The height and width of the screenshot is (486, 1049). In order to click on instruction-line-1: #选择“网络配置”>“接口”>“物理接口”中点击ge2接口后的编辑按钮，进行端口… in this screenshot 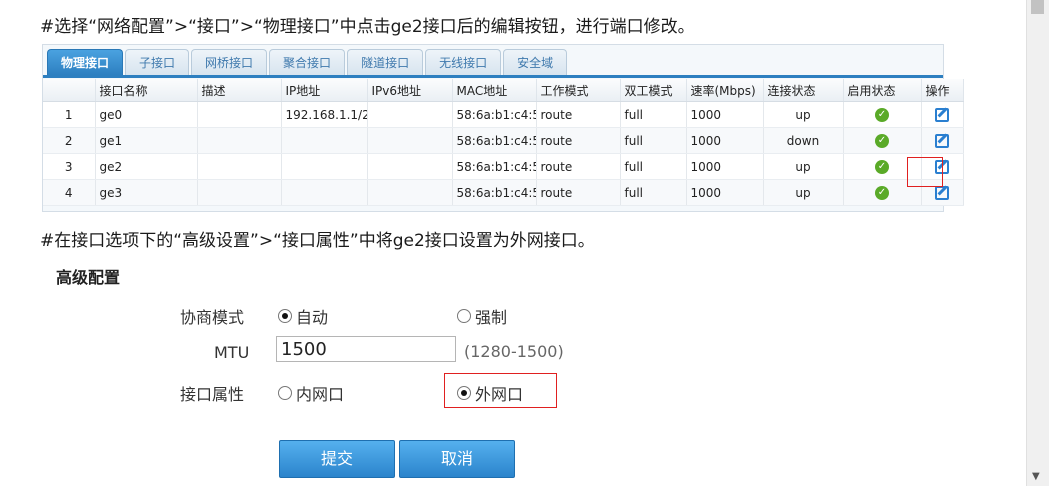, I will do `click(367, 27)`.